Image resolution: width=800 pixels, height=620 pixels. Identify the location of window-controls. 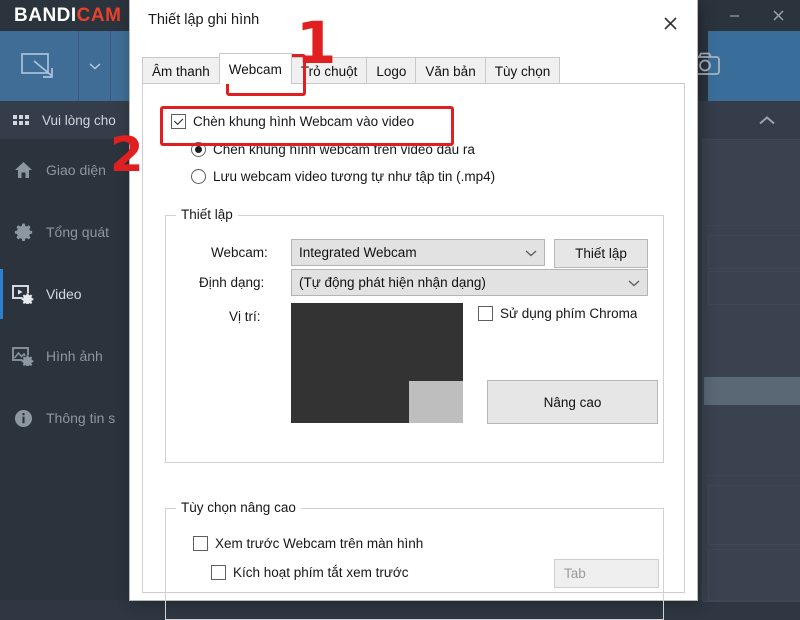
(756, 15).